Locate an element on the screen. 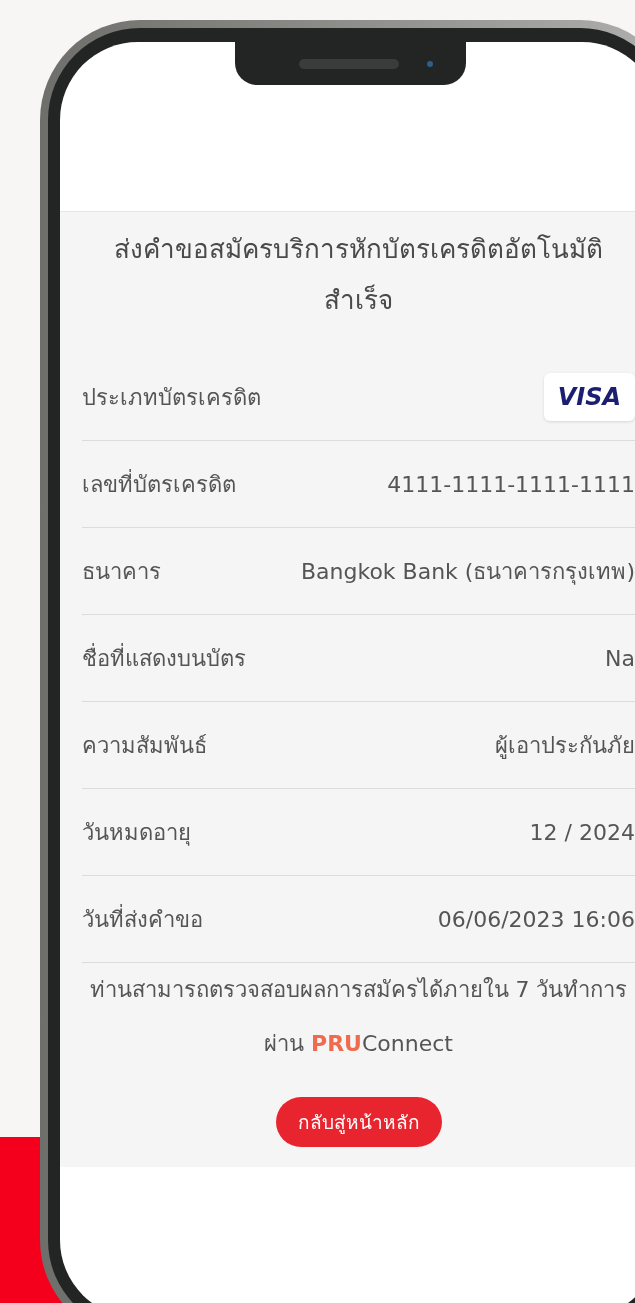 The width and height of the screenshot is (635, 1303). field-label: เลขที่บัตรเครดิต is located at coordinates (159, 483).